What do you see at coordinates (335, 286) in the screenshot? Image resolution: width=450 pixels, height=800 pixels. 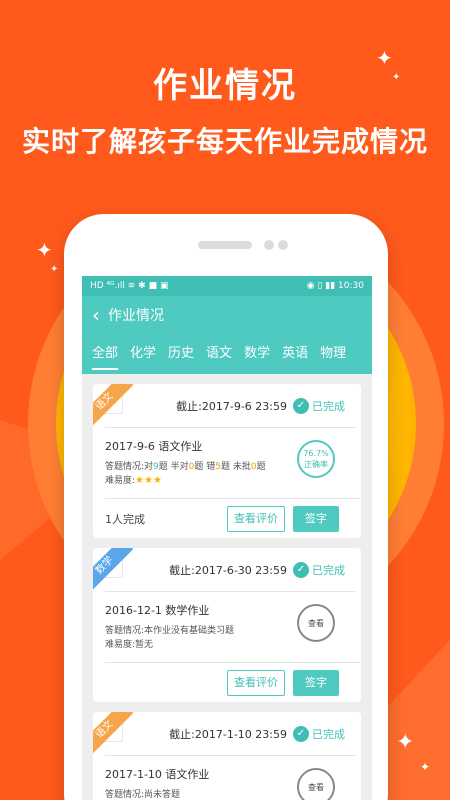 I see `status-icons-right: ◉ ▯ ▮▮ 10:30` at bounding box center [335, 286].